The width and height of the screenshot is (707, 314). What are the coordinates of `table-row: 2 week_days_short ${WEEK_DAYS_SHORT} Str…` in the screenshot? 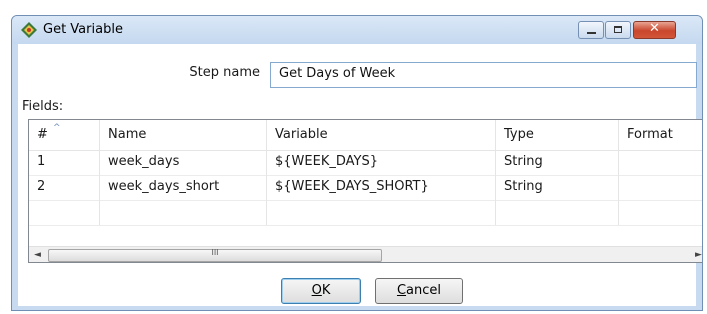 It's located at (365, 188).